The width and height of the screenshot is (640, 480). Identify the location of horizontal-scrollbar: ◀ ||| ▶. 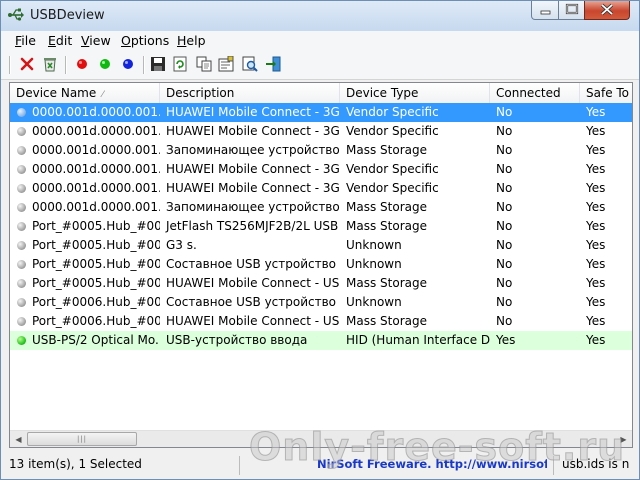
(321, 438).